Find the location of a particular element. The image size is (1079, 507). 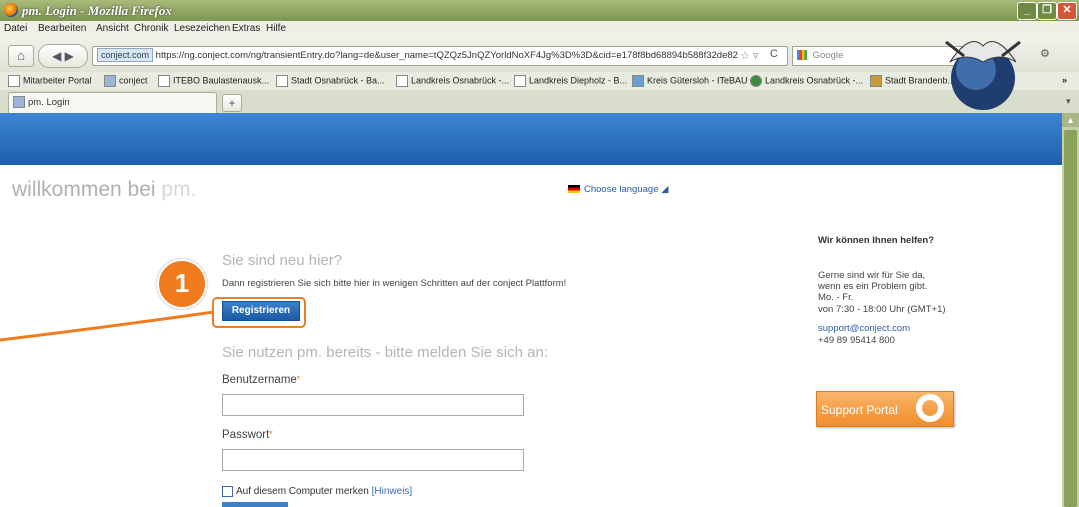

menu-hilfe: Hilfe is located at coordinates (276, 28).